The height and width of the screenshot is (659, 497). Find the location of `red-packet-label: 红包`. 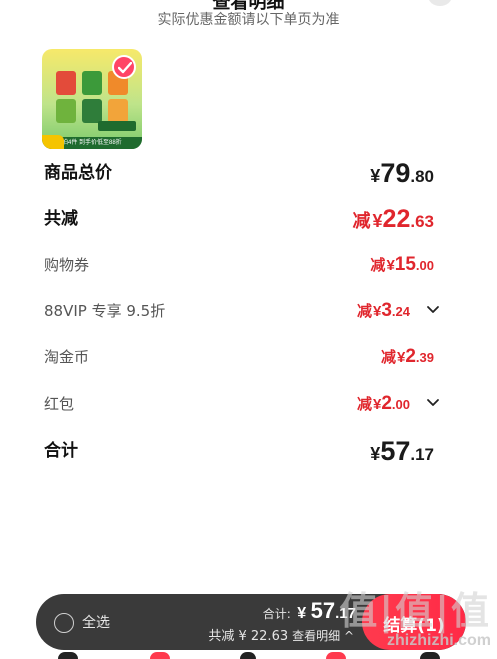

red-packet-label: 红包 is located at coordinates (59, 404).